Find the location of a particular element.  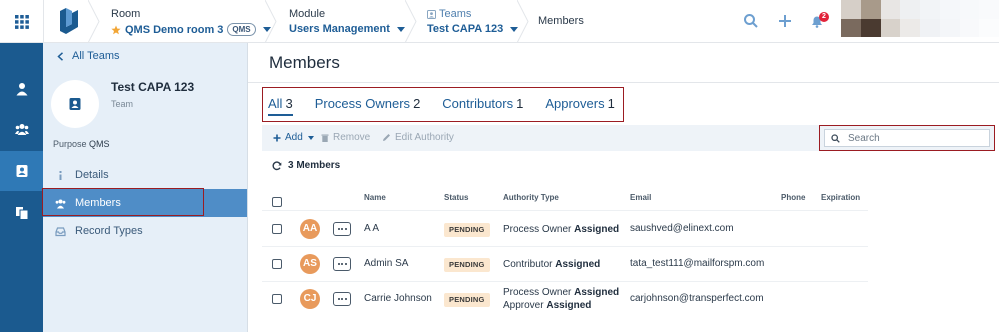

back-link-label: All Teams is located at coordinates (96, 56).